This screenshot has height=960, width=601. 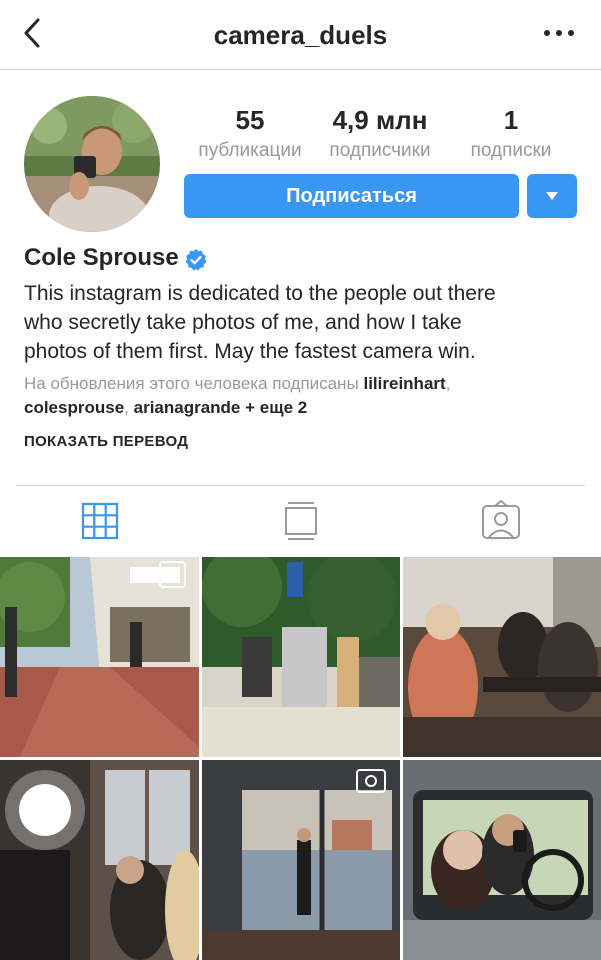 What do you see at coordinates (351, 196) in the screenshot?
I see `follow-button: Подписаться` at bounding box center [351, 196].